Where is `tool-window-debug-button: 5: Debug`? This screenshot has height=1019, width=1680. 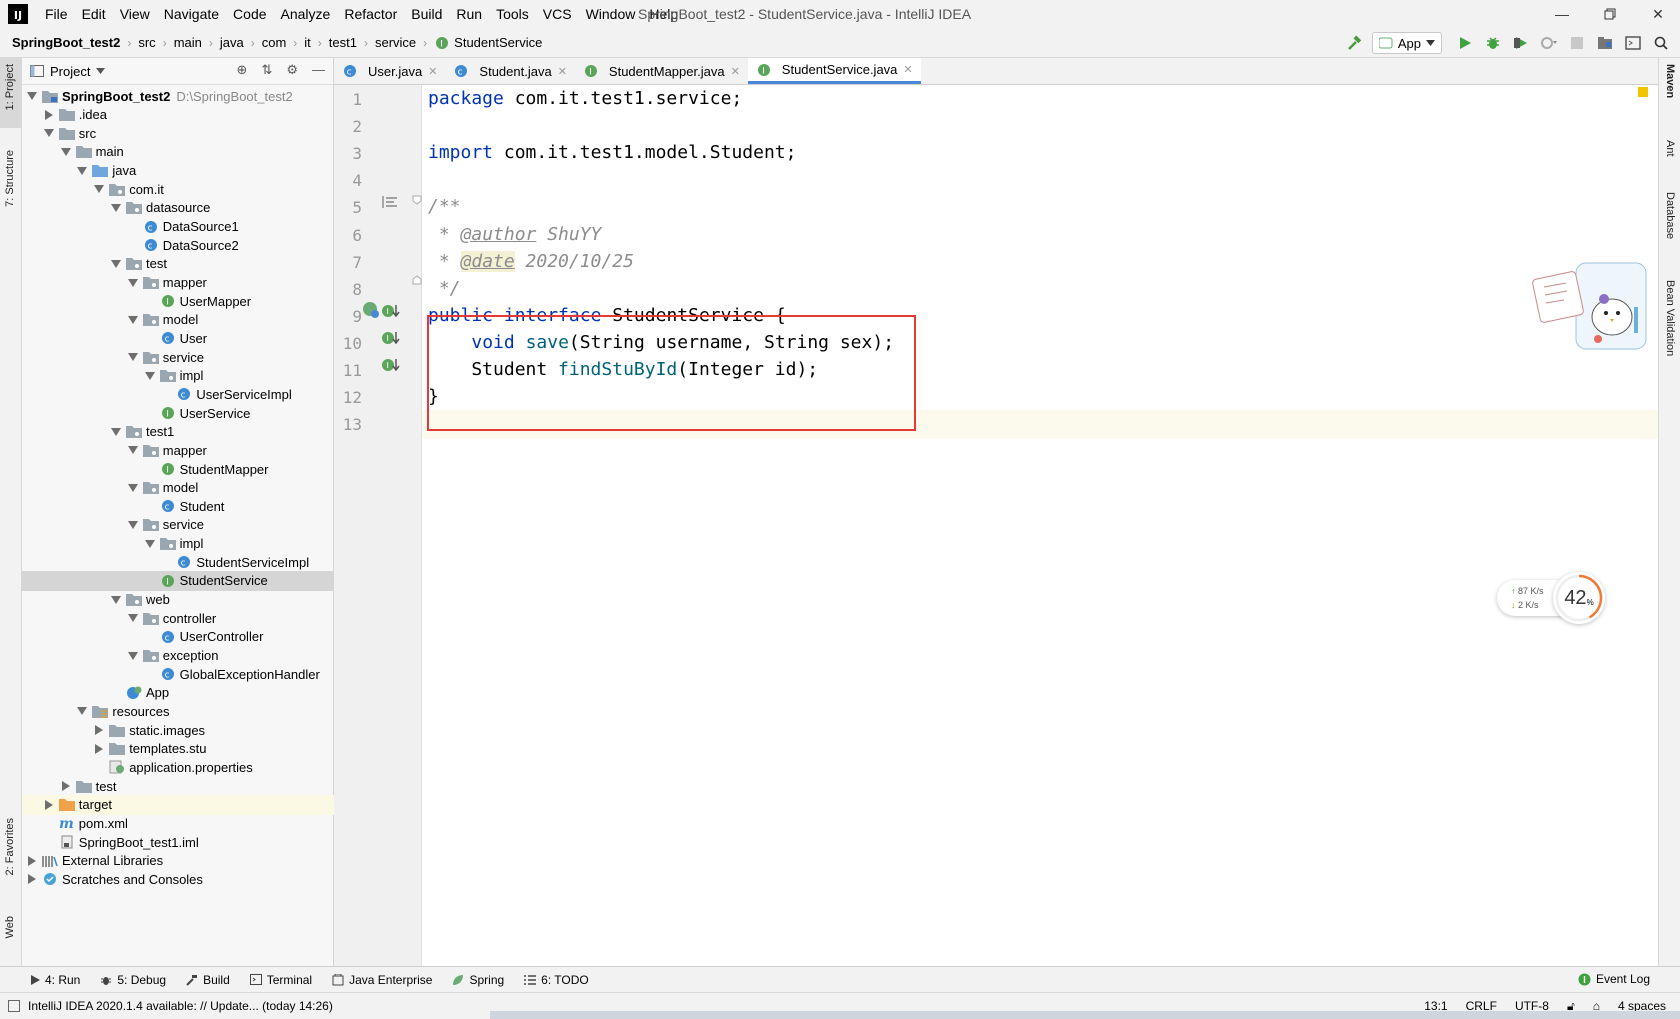
tool-window-debug-button: 5: Debug is located at coordinates (133, 980).